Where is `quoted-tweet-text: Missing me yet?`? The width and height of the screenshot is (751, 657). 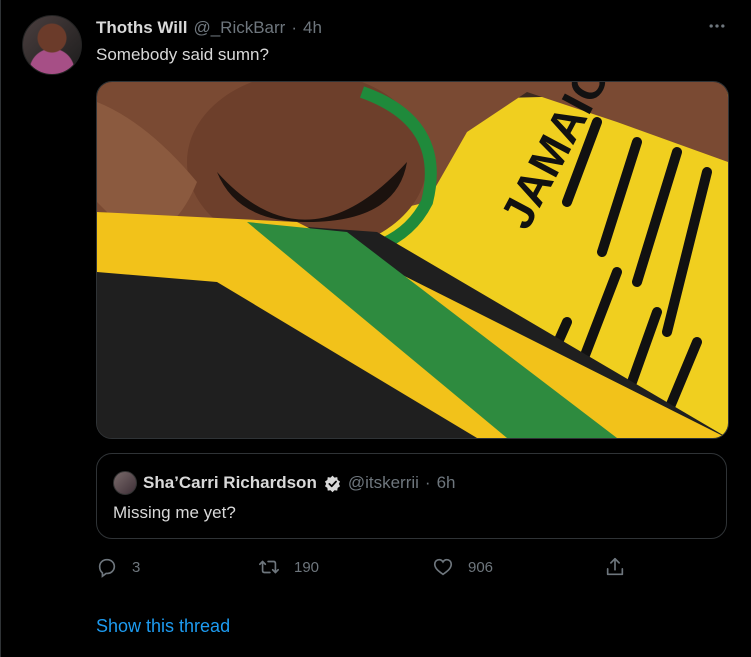 quoted-tweet-text: Missing me yet? is located at coordinates (174, 512).